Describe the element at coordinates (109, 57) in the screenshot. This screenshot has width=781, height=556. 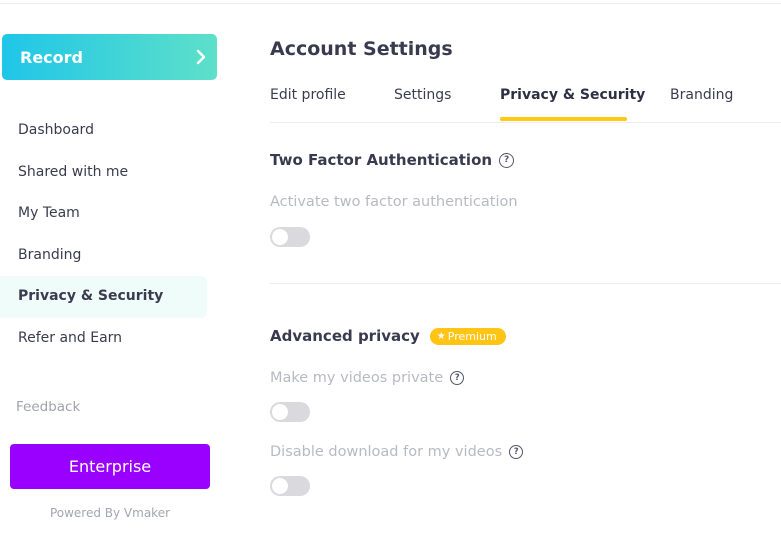
I see `record-button: Record` at that location.